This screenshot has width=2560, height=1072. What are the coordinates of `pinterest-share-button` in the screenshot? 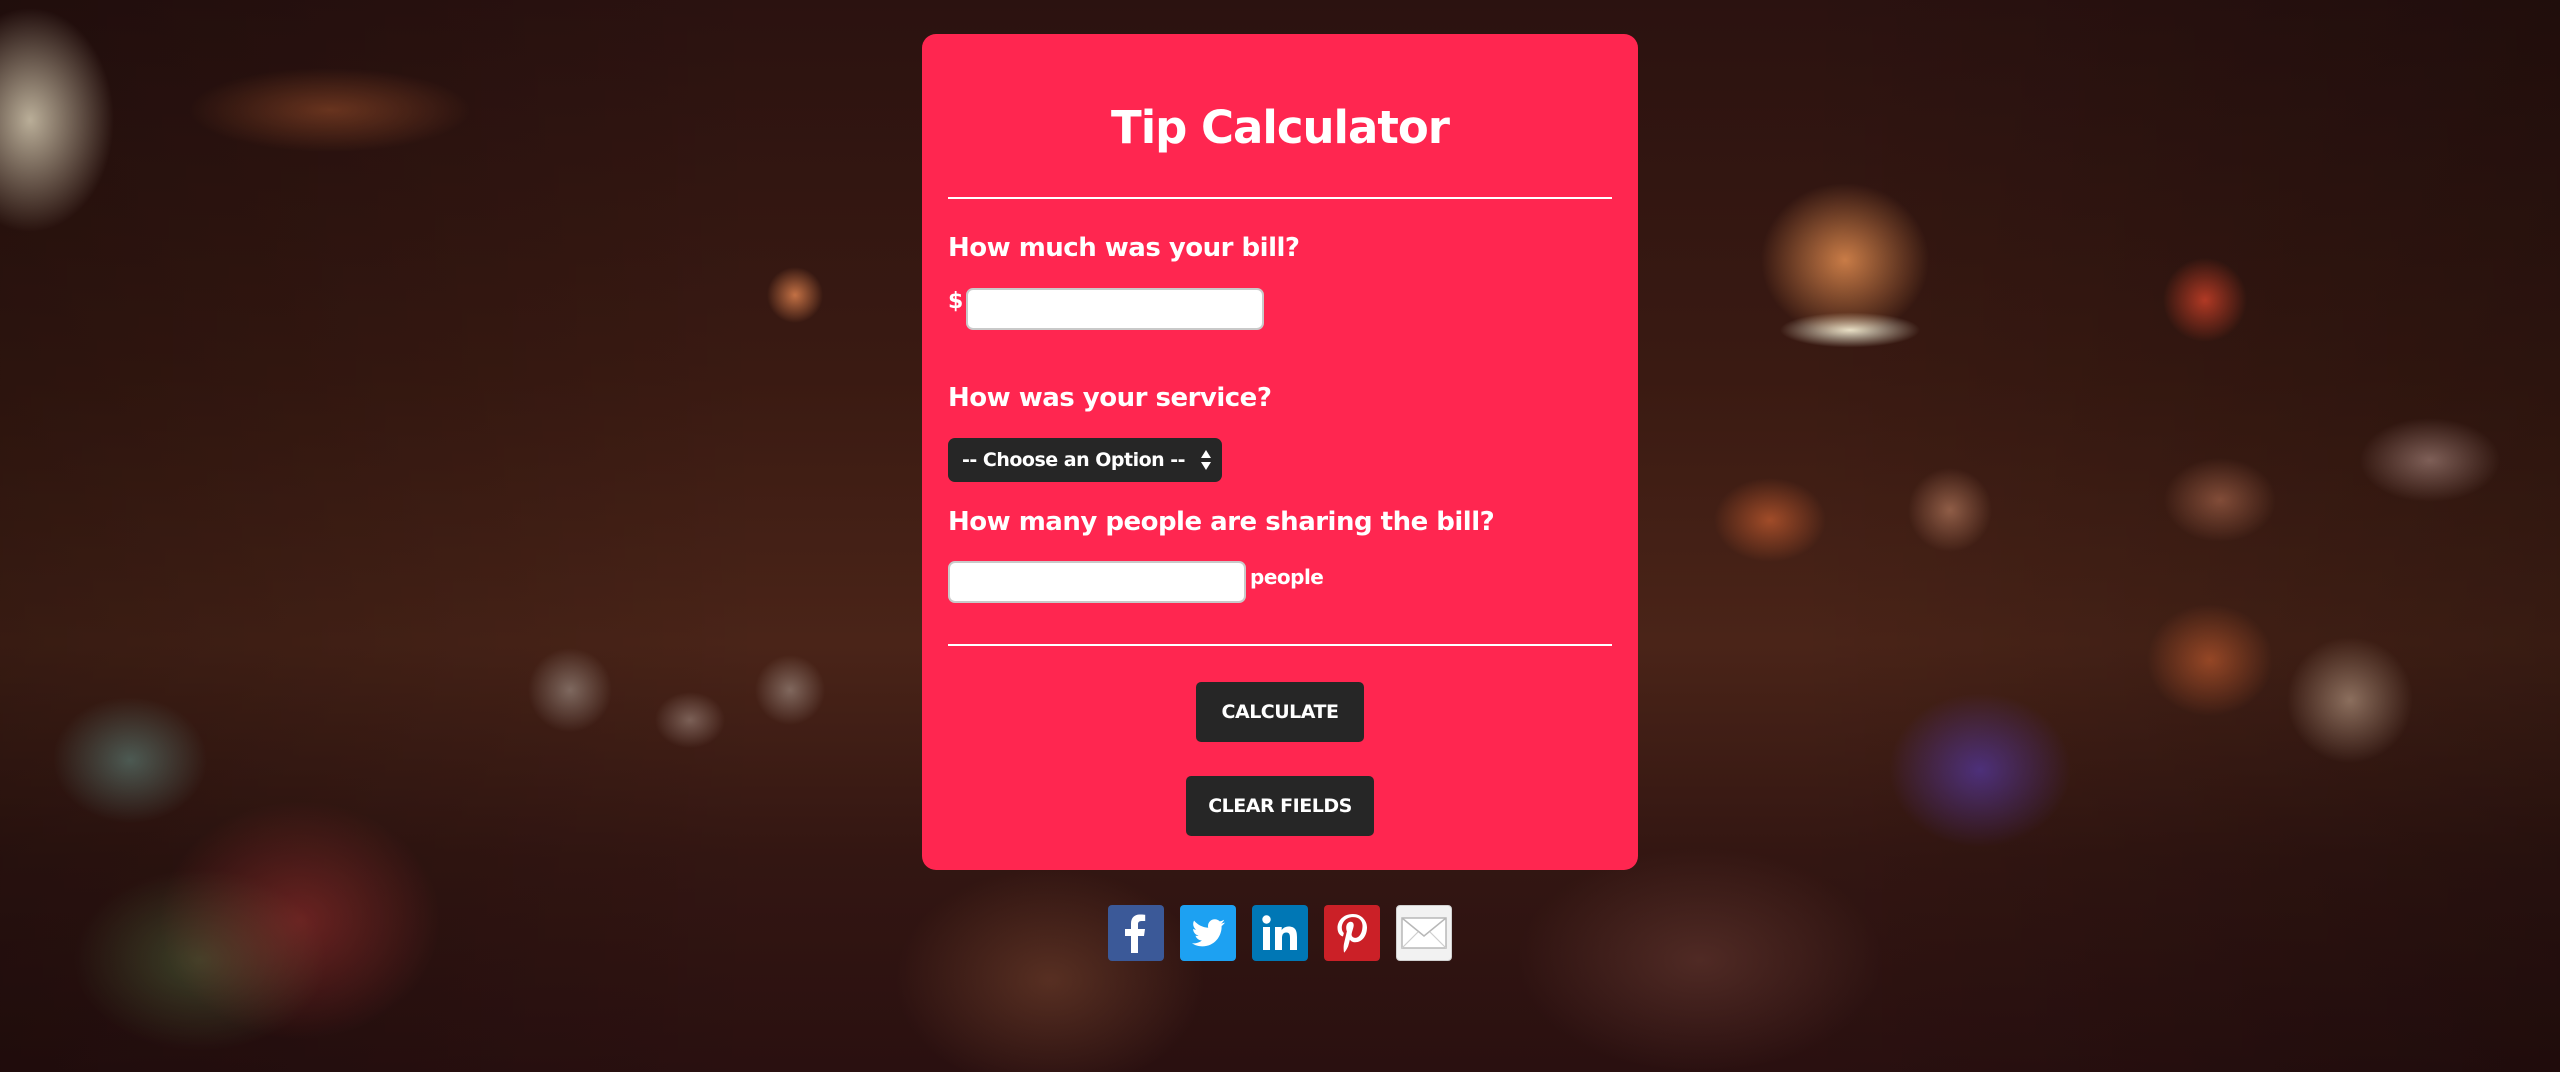 It's located at (1352, 933).